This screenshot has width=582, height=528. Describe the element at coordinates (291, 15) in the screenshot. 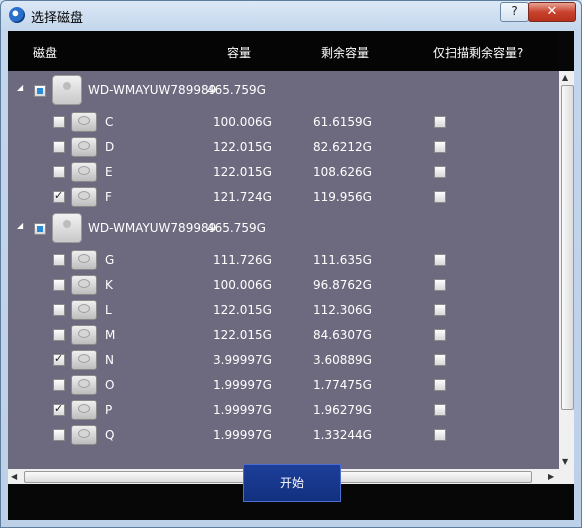

I see `title-bar: 选择磁盘 ? ✕` at that location.